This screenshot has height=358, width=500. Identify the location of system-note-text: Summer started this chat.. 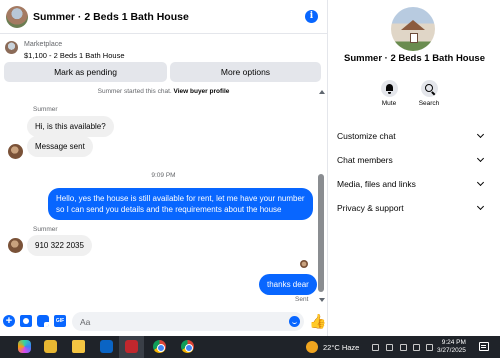
(134, 91).